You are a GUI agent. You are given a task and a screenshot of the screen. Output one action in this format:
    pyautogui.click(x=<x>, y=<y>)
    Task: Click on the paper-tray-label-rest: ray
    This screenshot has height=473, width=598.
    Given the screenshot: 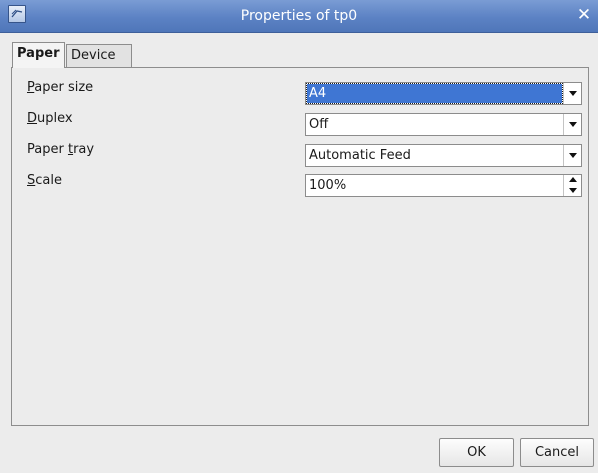 What is the action you would take?
    pyautogui.click(x=84, y=149)
    